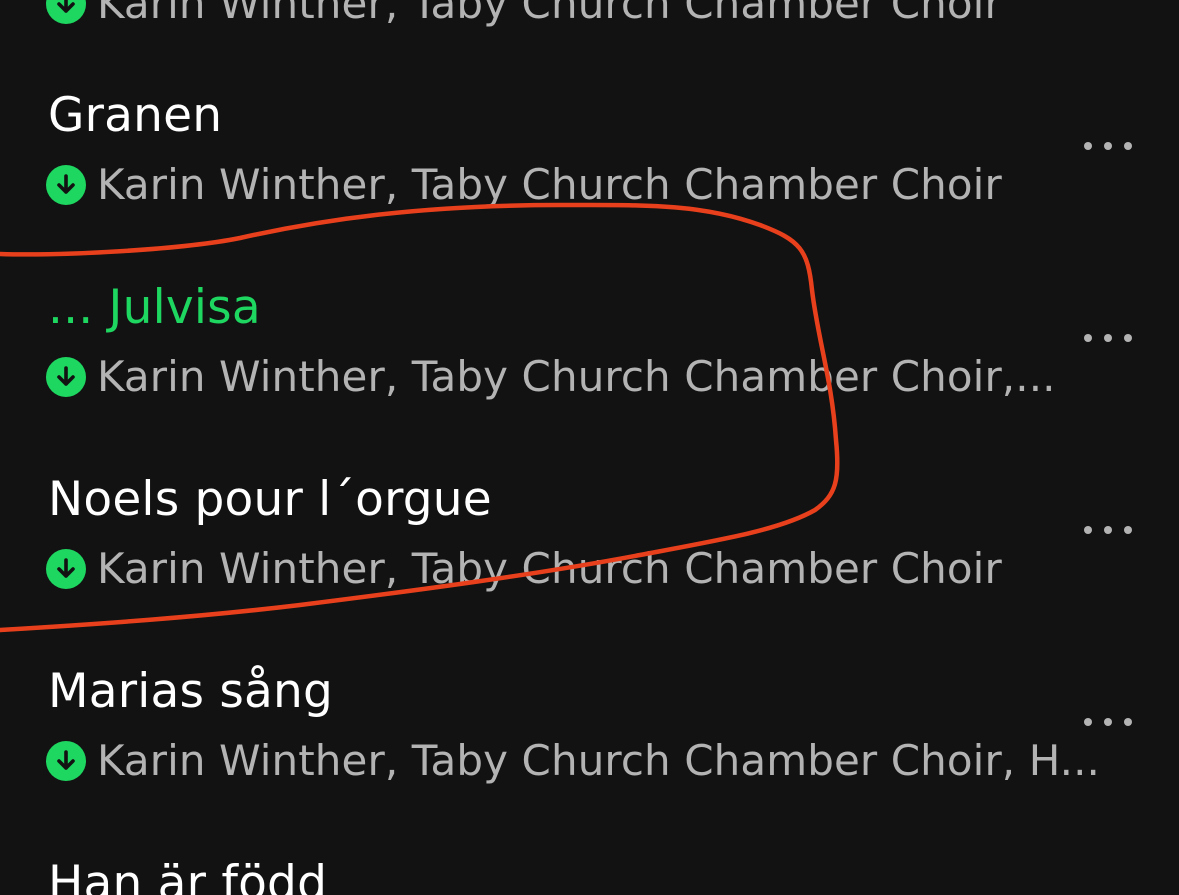 The width and height of the screenshot is (1179, 895). I want to click on track-title: ... Julvisa, so click(154, 307).